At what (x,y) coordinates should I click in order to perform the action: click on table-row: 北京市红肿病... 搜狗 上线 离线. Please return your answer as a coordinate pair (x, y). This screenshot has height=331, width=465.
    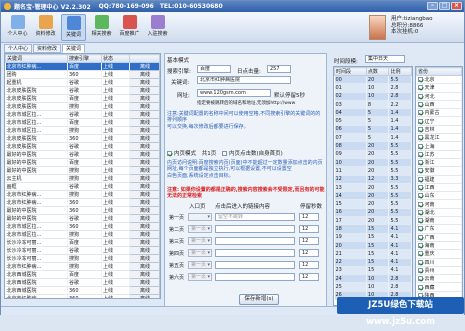
    Looking at the image, I should click on (82, 194).